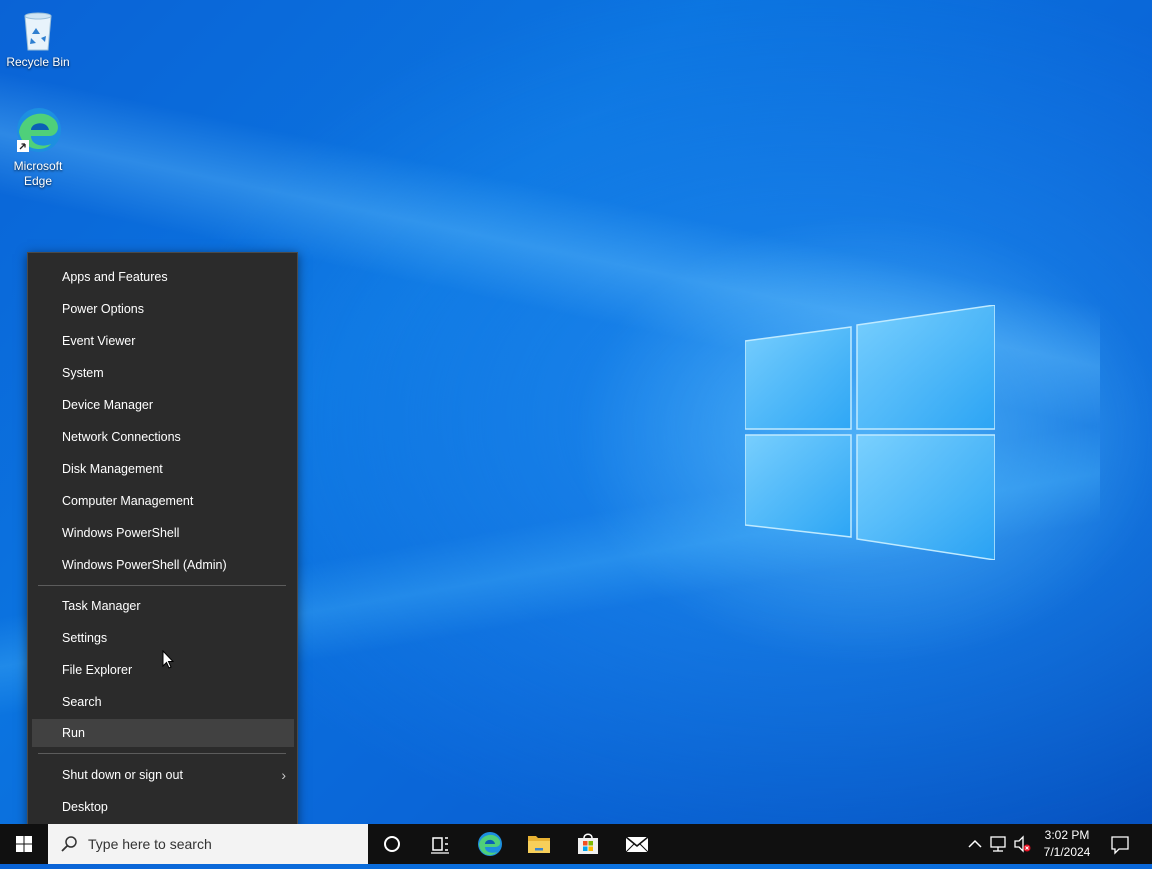  Describe the element at coordinates (1067, 852) in the screenshot. I see `clock-date: 7/1/2024` at that location.